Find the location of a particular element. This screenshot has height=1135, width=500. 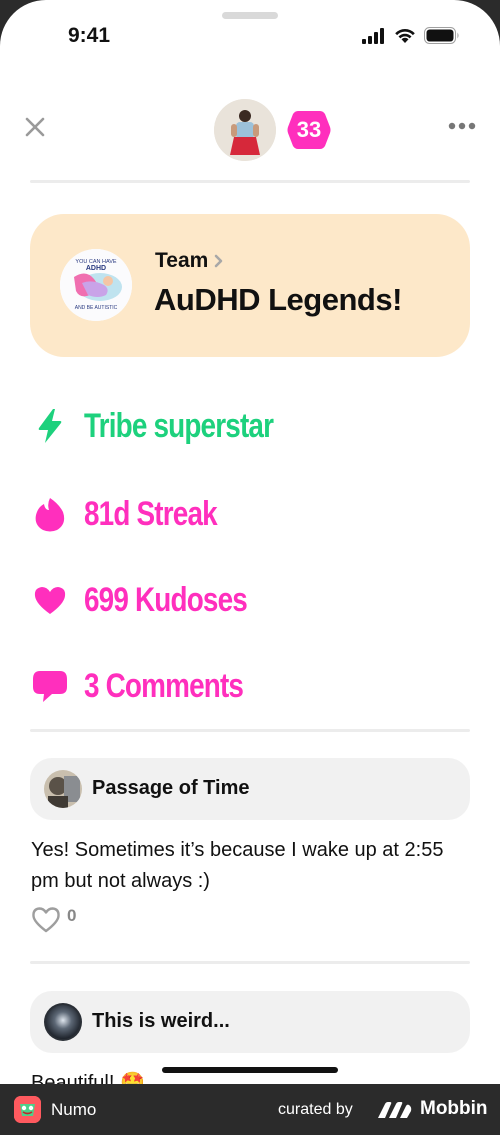

cellular-signal-icon is located at coordinates (373, 35).